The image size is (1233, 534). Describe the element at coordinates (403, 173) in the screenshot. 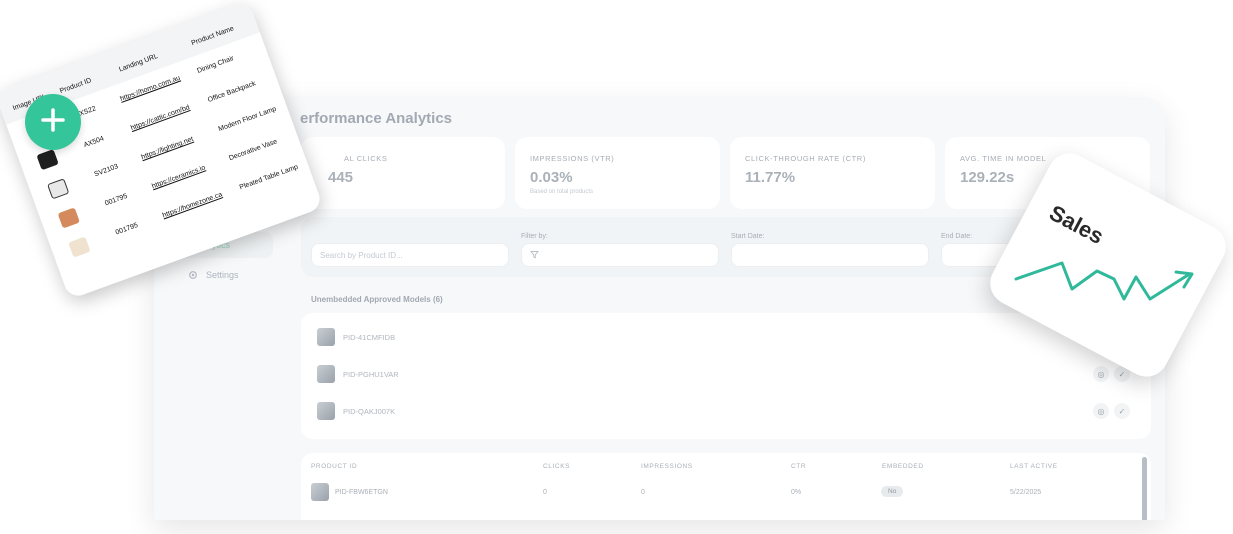

I see `stat-card-clicks: AL CLICKS 445` at that location.